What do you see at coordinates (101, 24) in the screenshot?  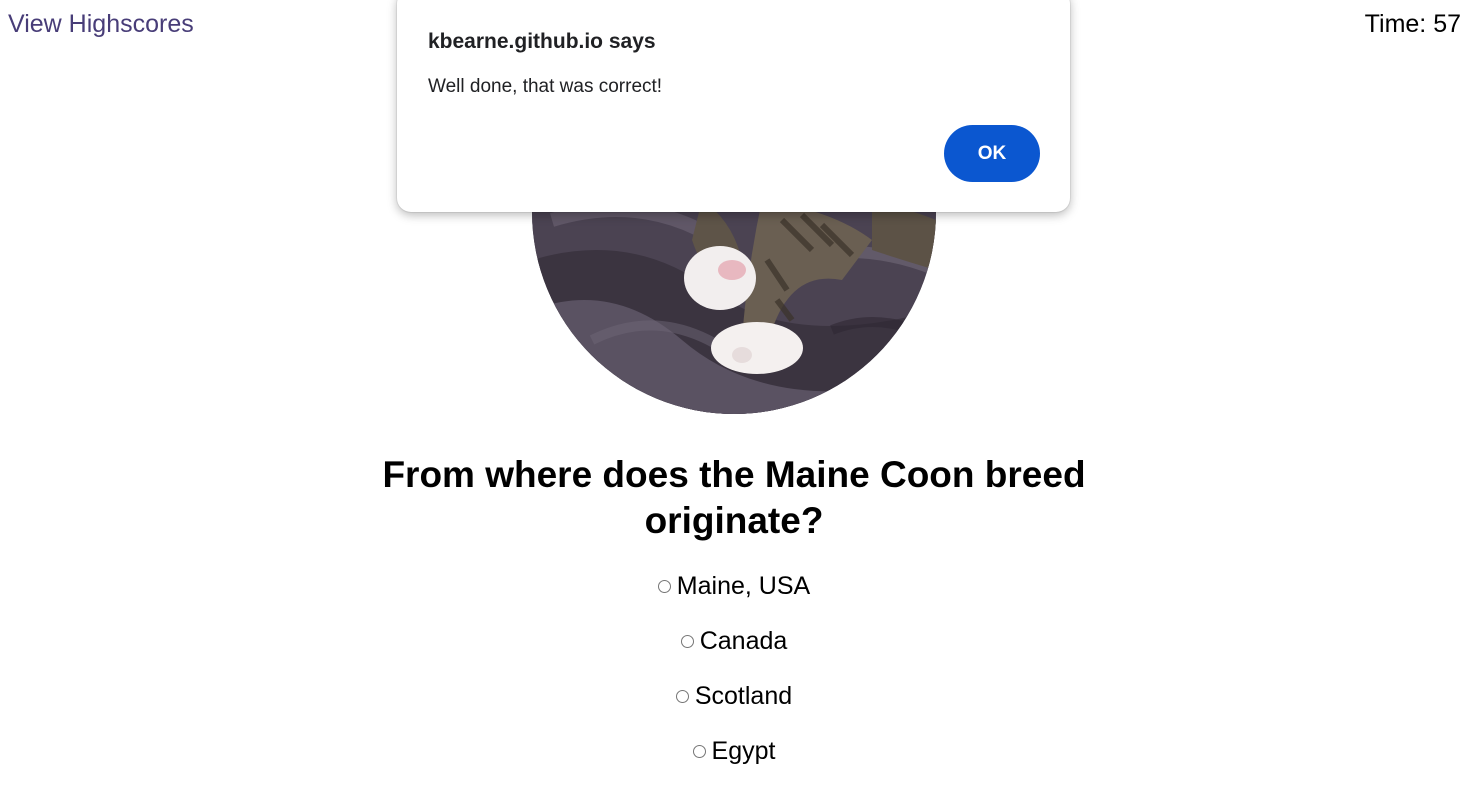 I see `view-highscores-link: View Highscores` at bounding box center [101, 24].